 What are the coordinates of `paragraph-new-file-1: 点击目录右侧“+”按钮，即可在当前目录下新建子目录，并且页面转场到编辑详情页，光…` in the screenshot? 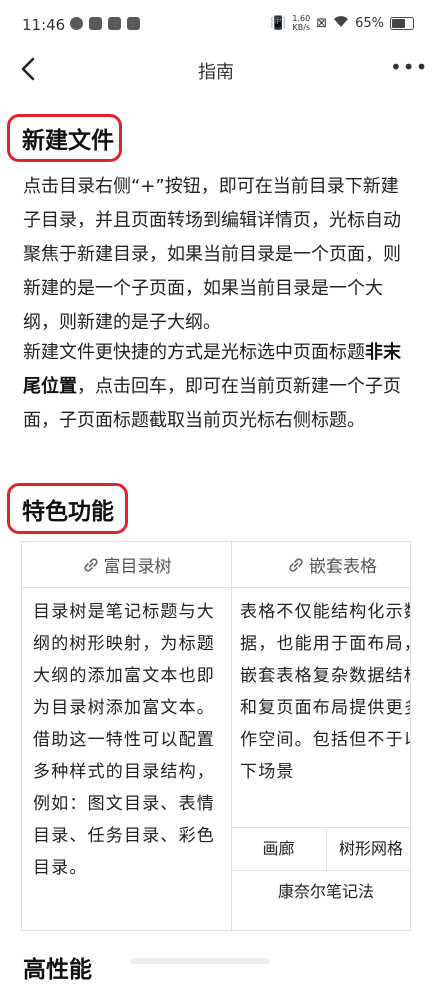 It's located at (212, 254).